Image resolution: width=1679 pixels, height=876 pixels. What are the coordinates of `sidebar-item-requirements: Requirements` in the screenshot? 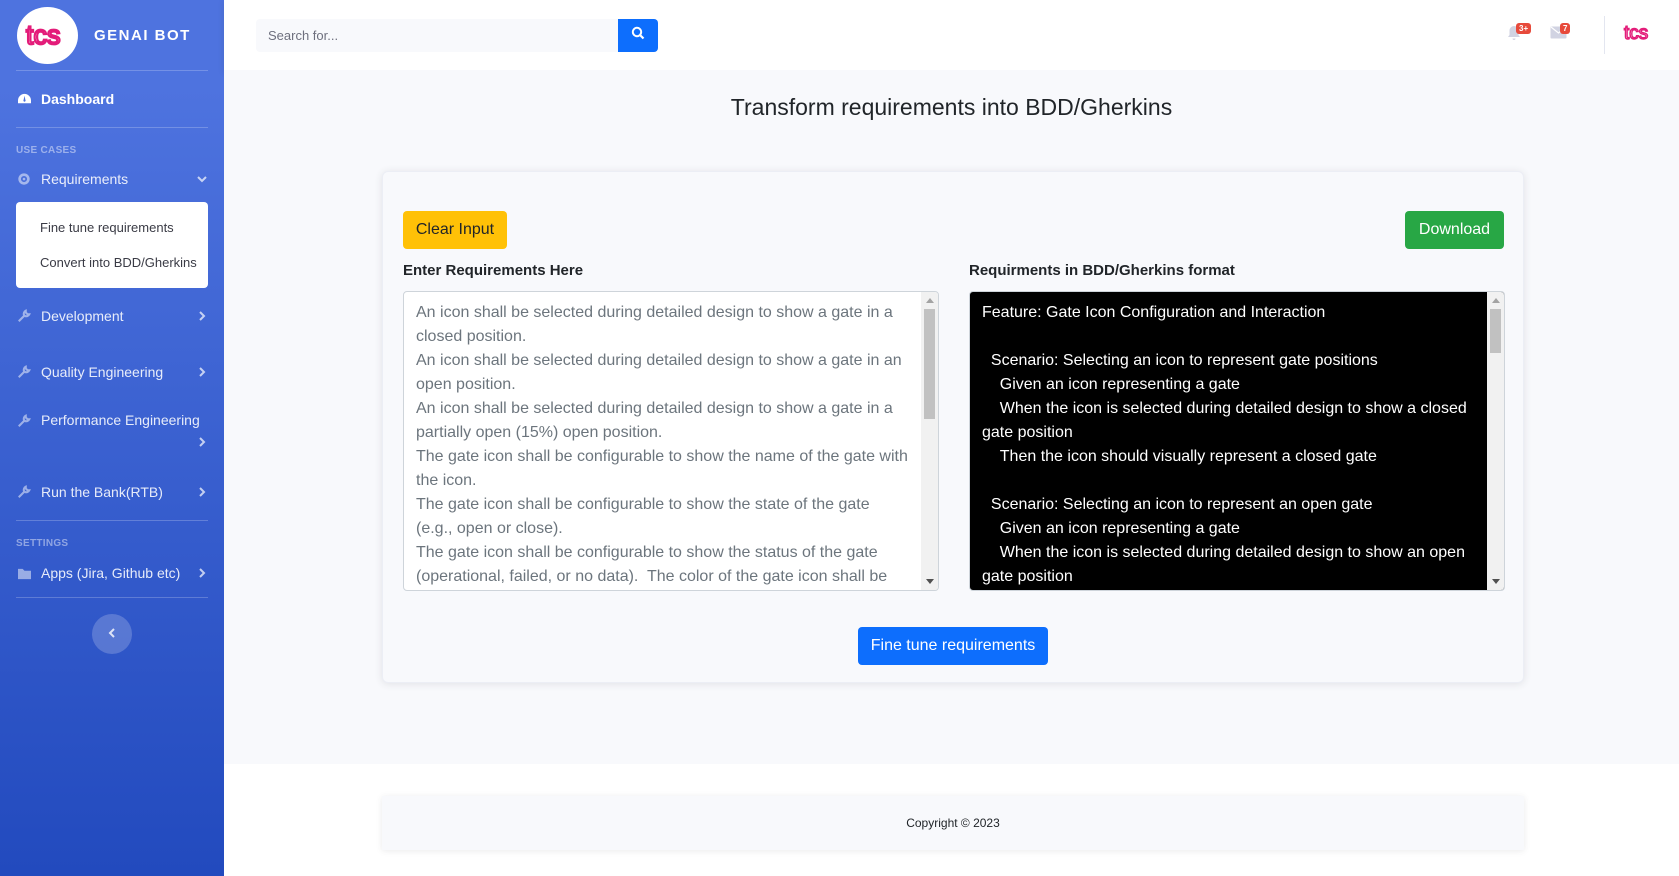 It's located at (112, 179).